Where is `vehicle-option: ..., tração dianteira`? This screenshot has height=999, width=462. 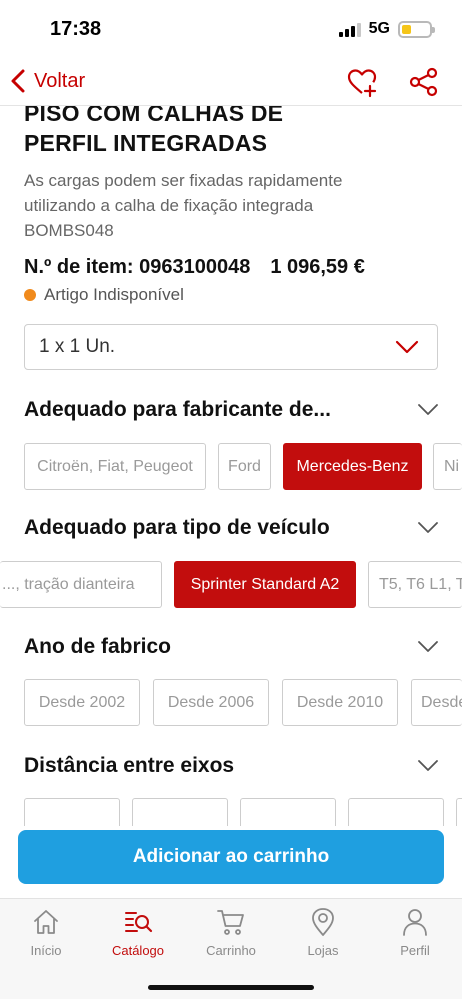
vehicle-option: ..., tração dianteira is located at coordinates (81, 584).